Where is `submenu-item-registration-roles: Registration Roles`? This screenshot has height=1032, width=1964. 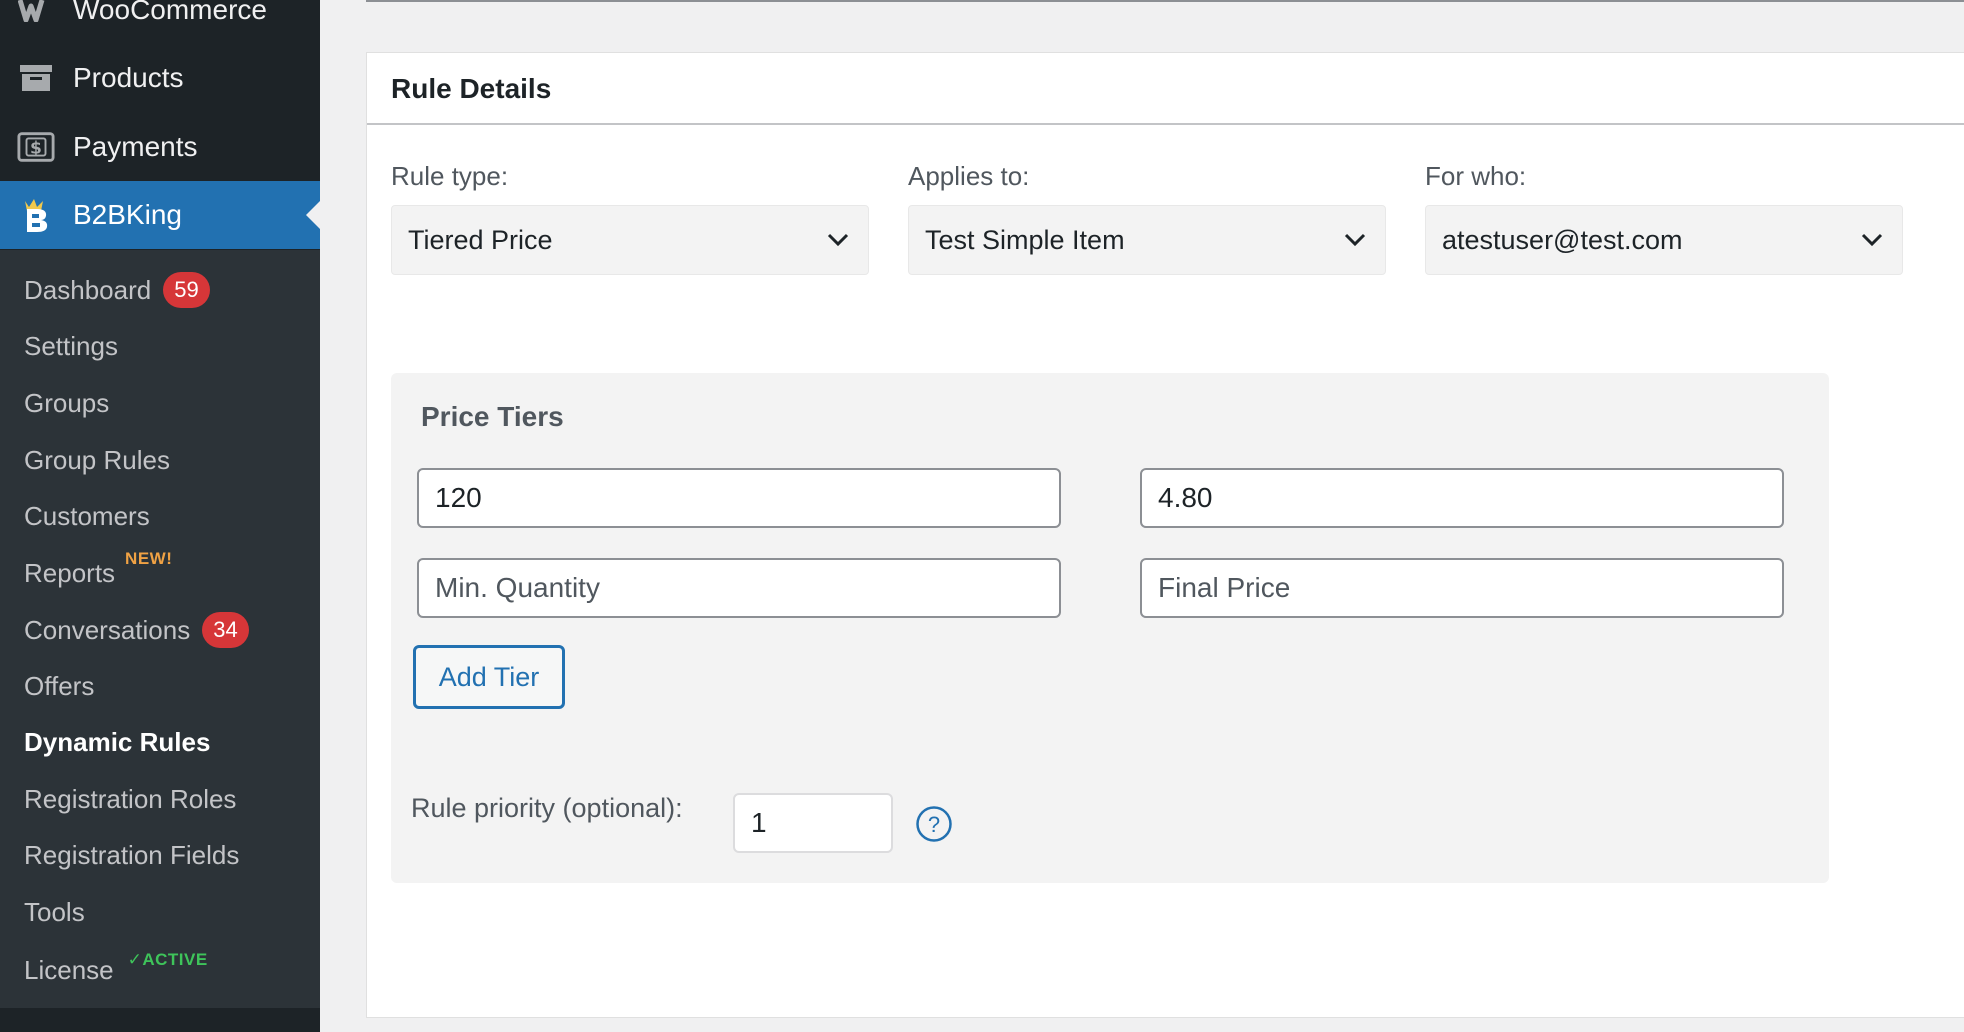
submenu-item-registration-roles: Registration Roles is located at coordinates (130, 799).